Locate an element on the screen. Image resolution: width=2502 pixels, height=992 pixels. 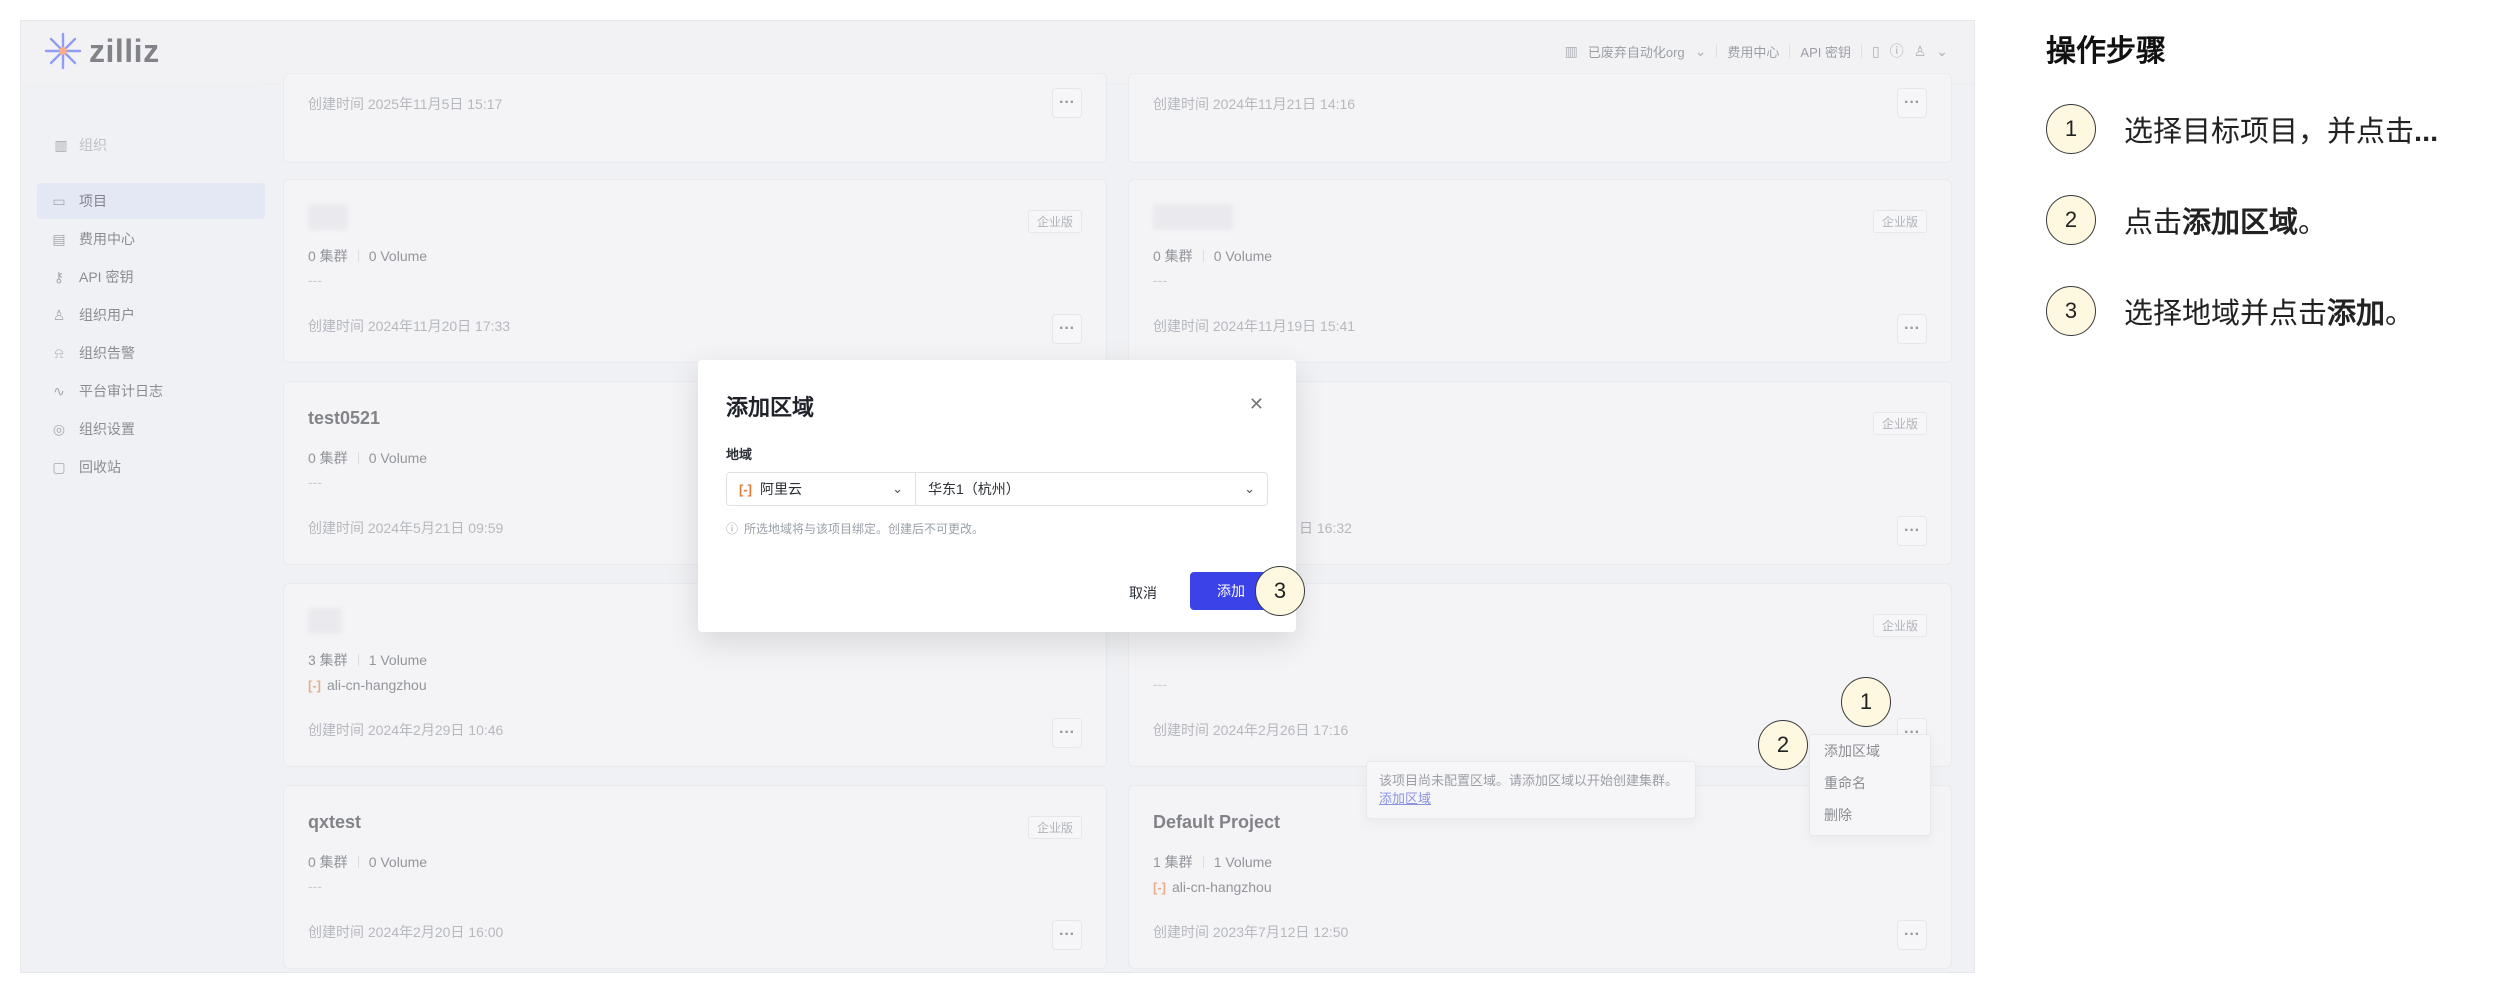
provider-value: 阿里云 is located at coordinates (781, 489).